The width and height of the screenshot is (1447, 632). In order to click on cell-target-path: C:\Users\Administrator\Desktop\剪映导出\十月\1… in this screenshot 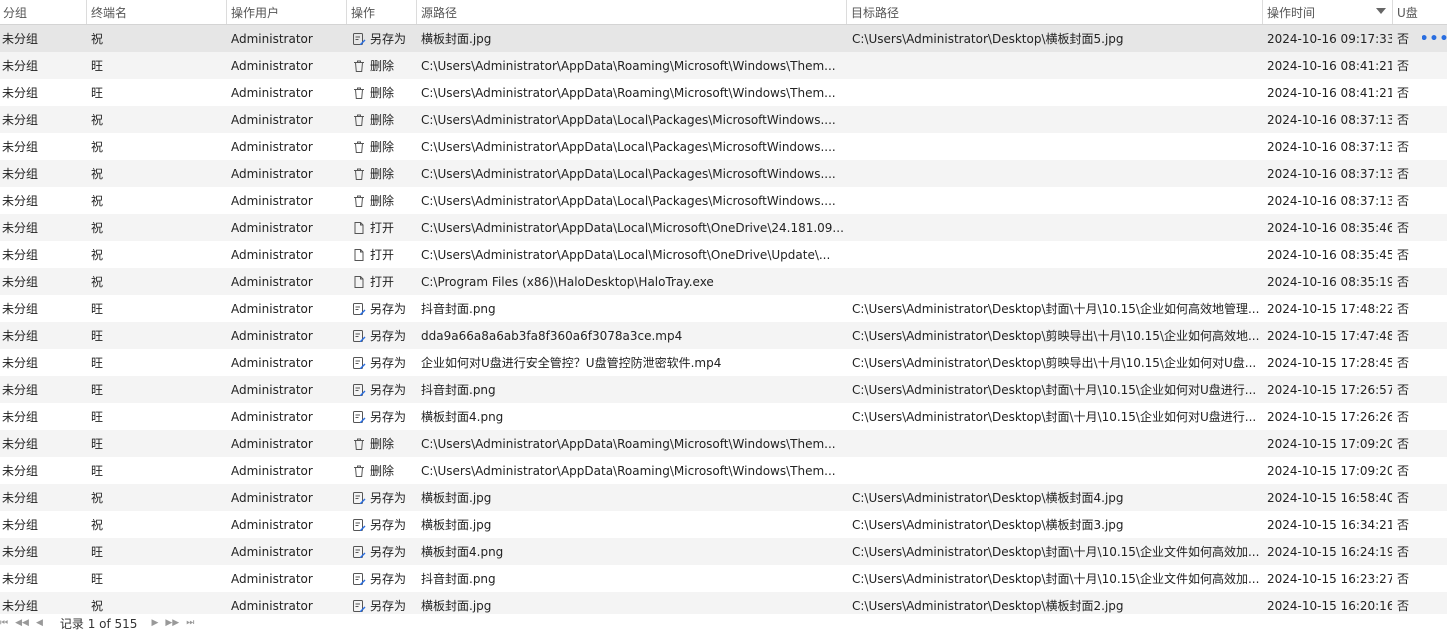, I will do `click(1054, 363)`.